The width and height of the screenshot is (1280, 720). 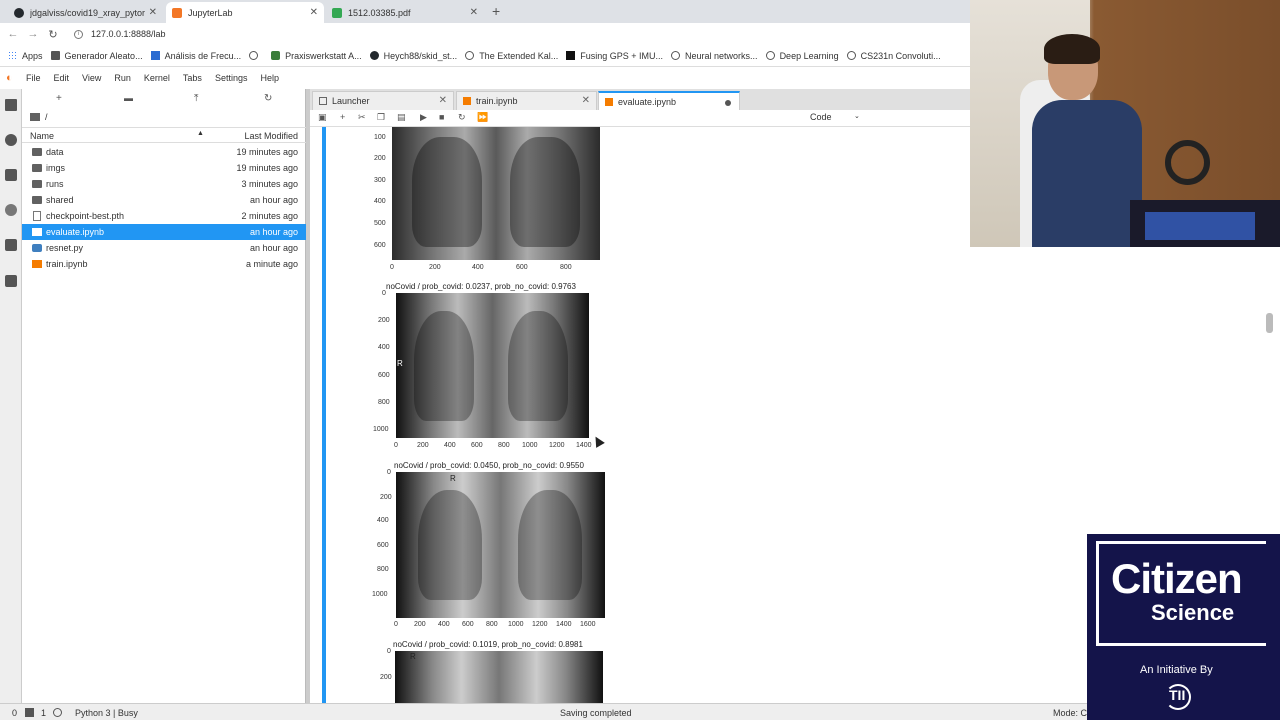 I want to click on forward-icon: →, so click(x=33, y=34).